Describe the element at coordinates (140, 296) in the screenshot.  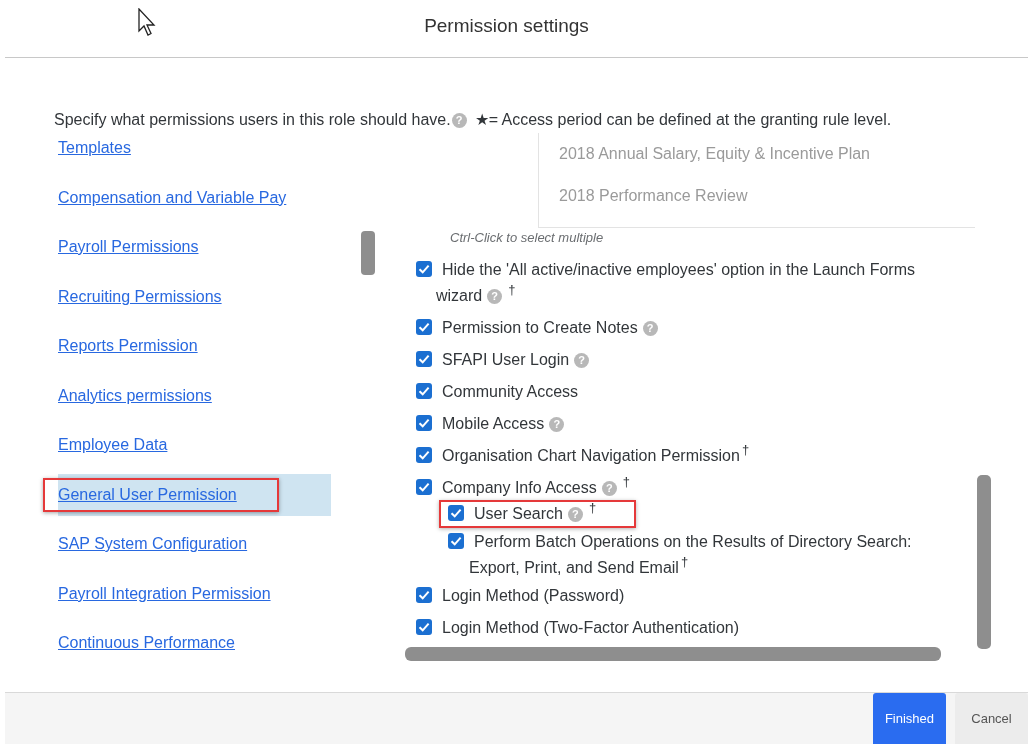
I see `nav-link: Recruiting Permissions` at that location.